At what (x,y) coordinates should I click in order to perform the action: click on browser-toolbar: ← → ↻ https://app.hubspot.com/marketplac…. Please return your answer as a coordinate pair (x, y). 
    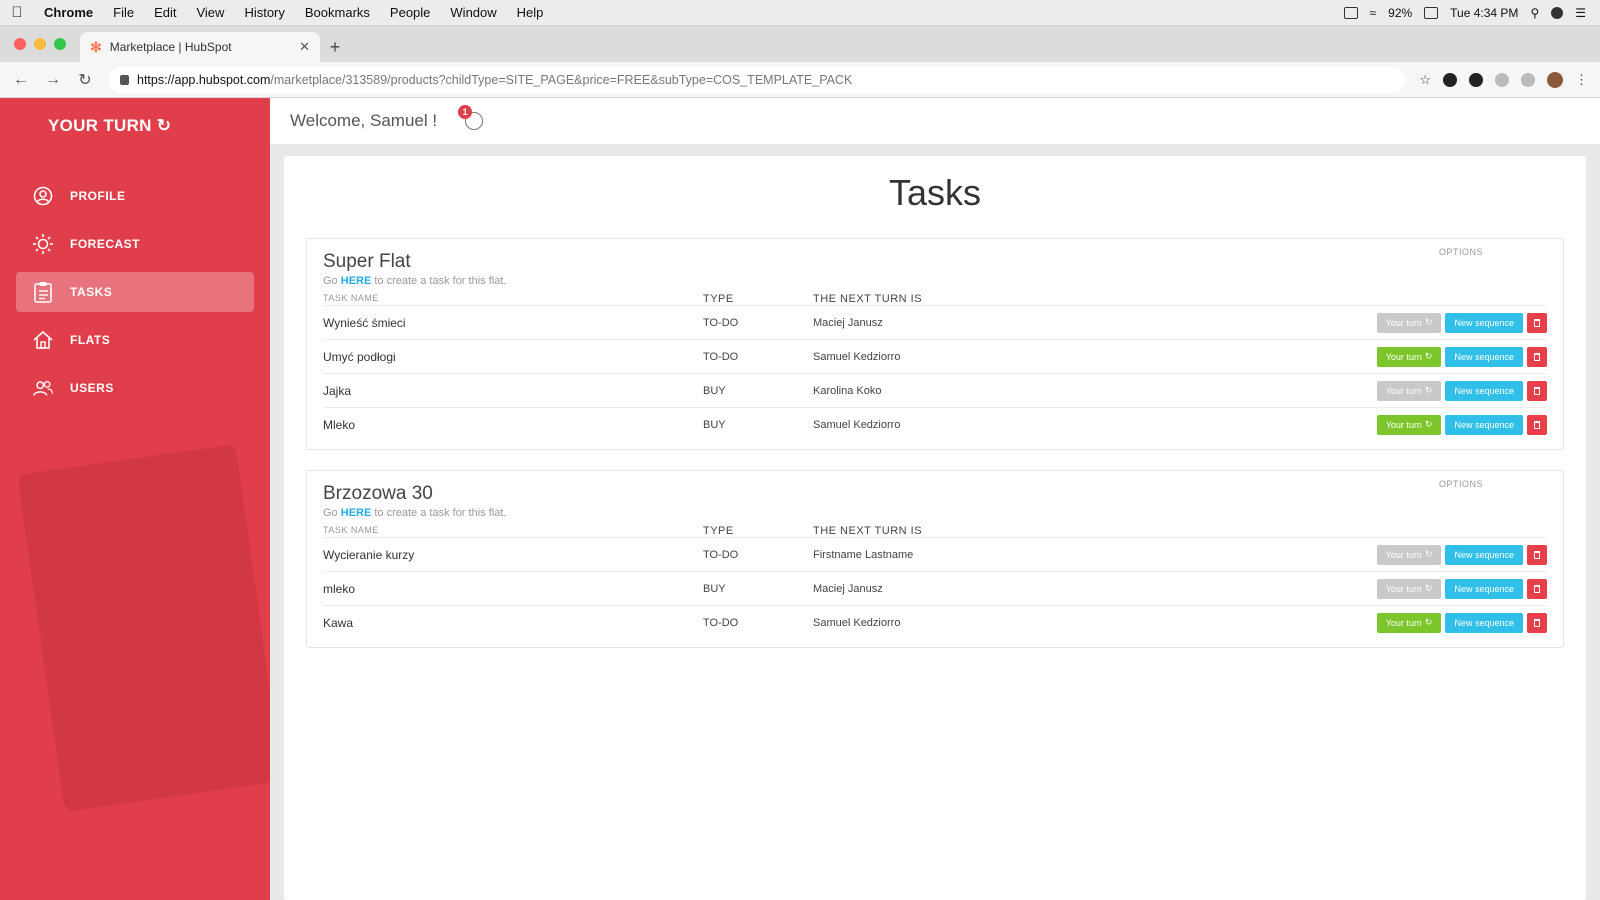
    Looking at the image, I should click on (800, 80).